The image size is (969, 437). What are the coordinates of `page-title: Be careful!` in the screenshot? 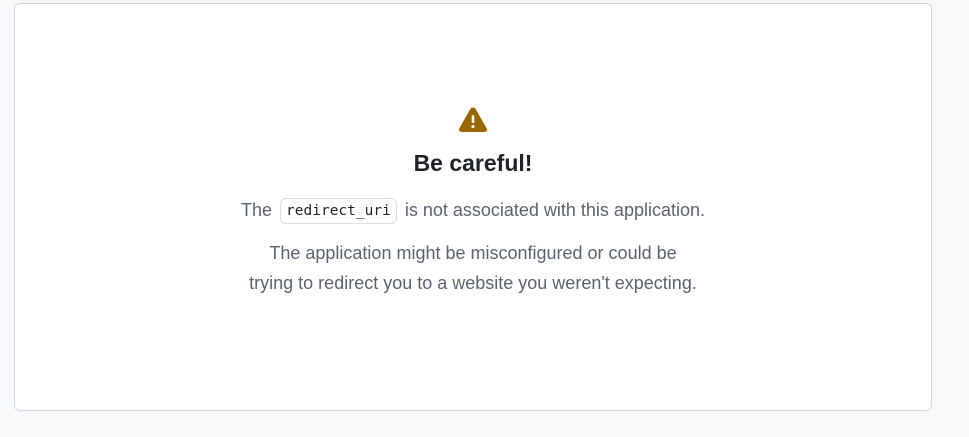 It's located at (473, 163).